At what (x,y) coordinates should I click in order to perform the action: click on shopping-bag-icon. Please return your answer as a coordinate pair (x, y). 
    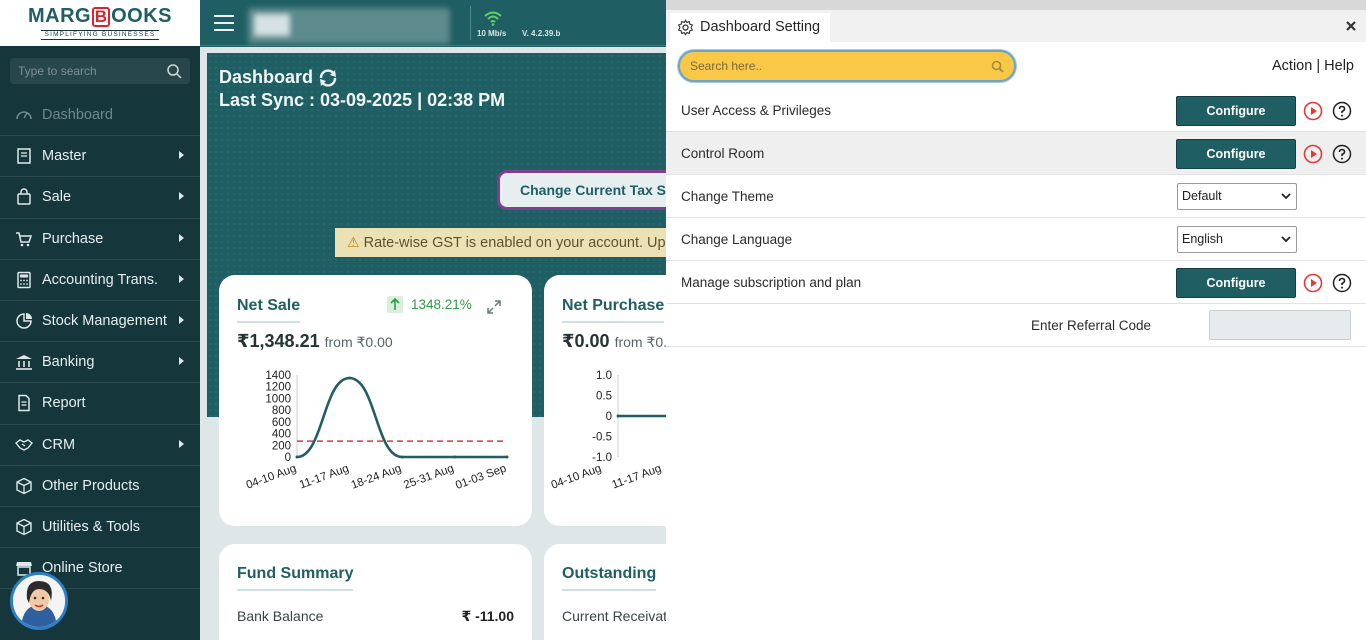
    Looking at the image, I should click on (24, 197).